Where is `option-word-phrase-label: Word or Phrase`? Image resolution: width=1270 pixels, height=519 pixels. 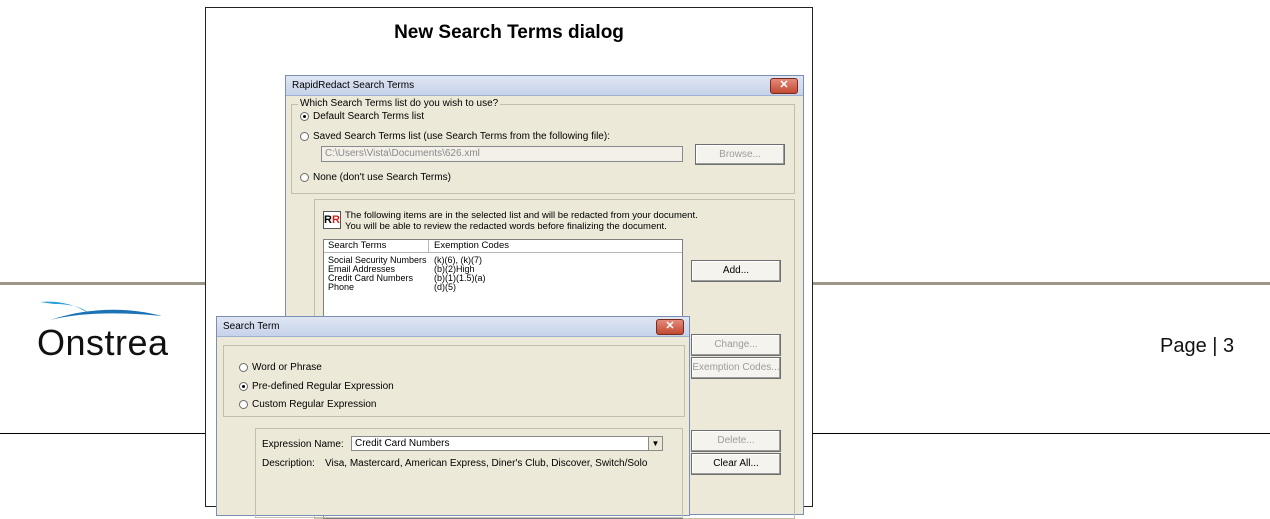 option-word-phrase-label: Word or Phrase is located at coordinates (287, 367).